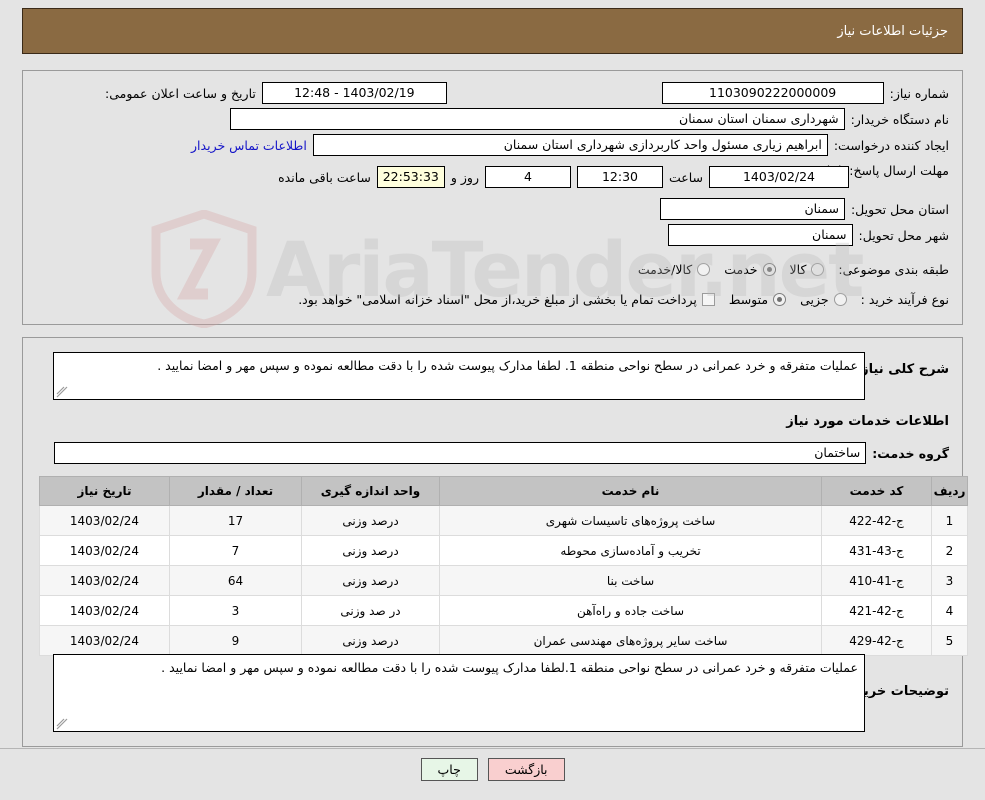  What do you see at coordinates (492, 31) in the screenshot?
I see `page-header: جزئیات اطلاعات نیاز` at bounding box center [492, 31].